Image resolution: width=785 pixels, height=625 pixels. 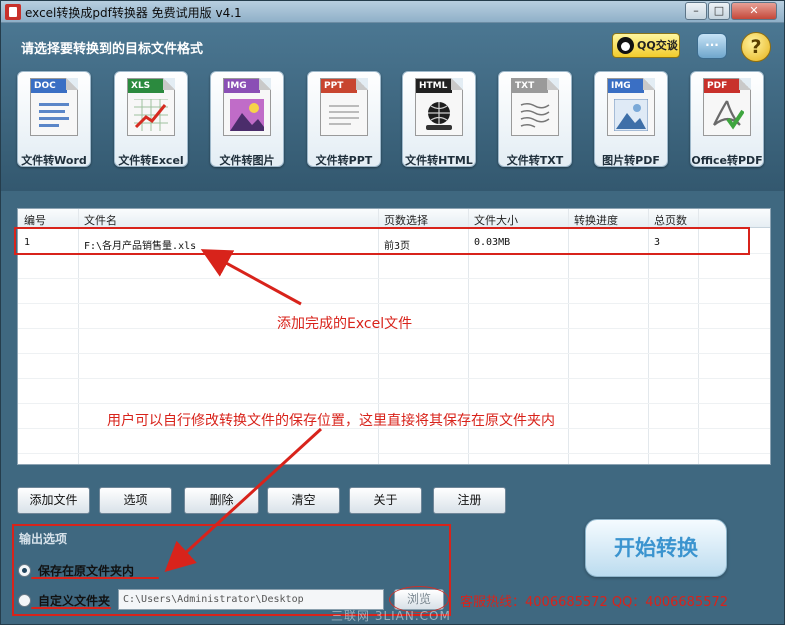 What do you see at coordinates (631, 107) in the screenshot?
I see `picture-icon: IMG` at bounding box center [631, 107].